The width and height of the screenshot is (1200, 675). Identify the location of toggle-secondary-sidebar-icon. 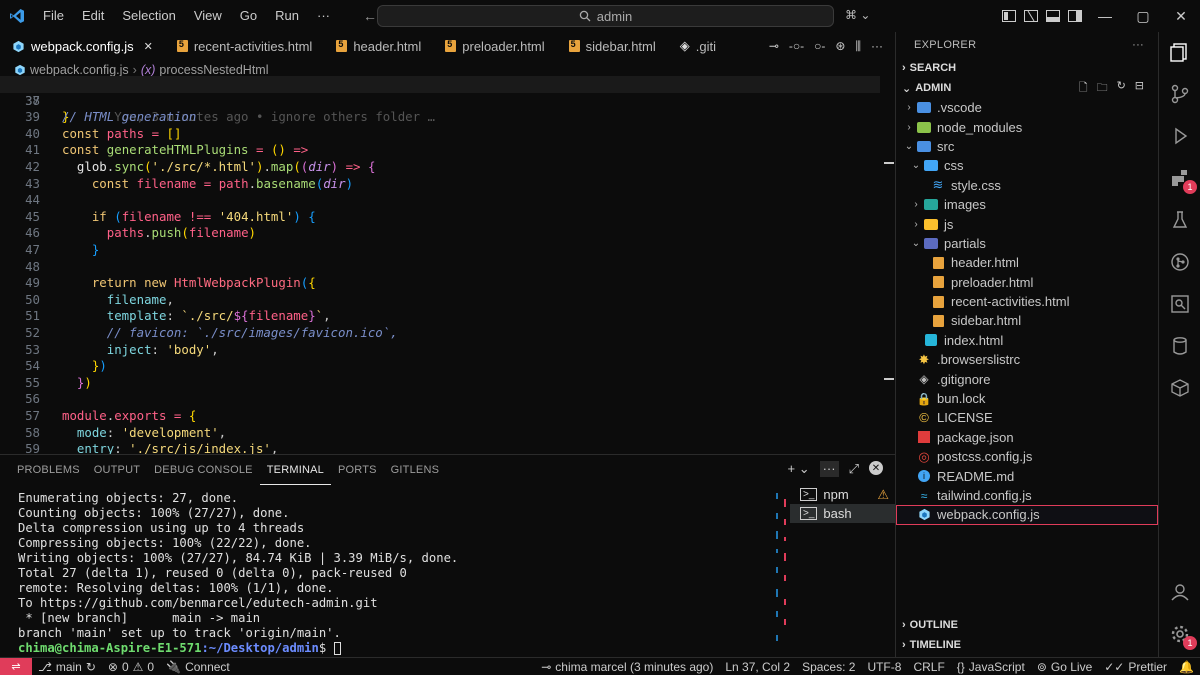
(1075, 16).